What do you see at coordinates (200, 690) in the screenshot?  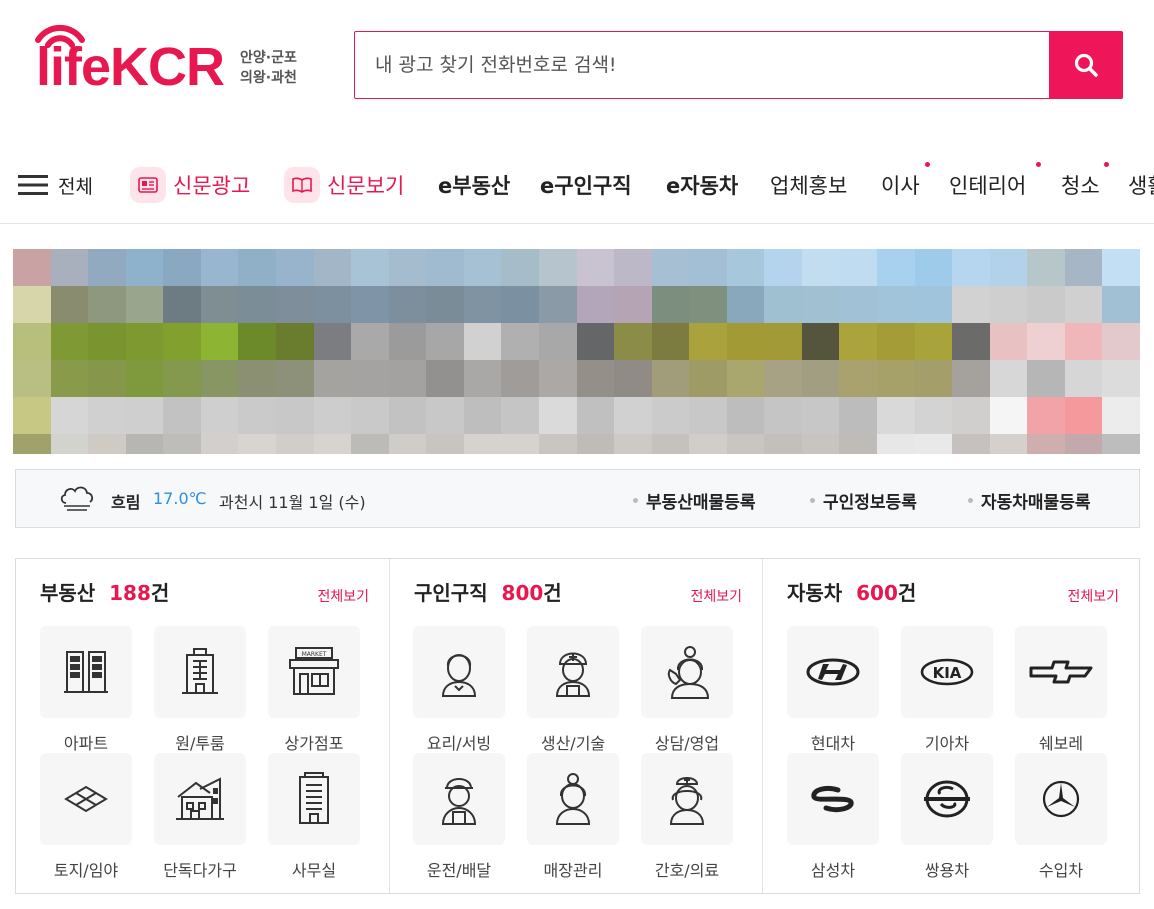 I see `tile-oneroom: 원/투룸` at bounding box center [200, 690].